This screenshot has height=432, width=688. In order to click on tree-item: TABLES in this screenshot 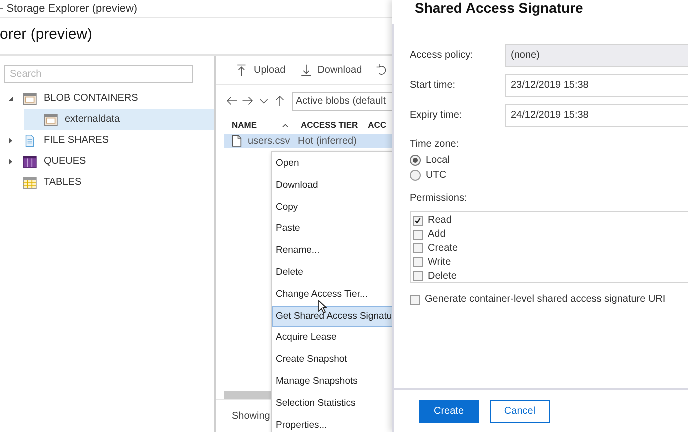, I will do `click(109, 182)`.